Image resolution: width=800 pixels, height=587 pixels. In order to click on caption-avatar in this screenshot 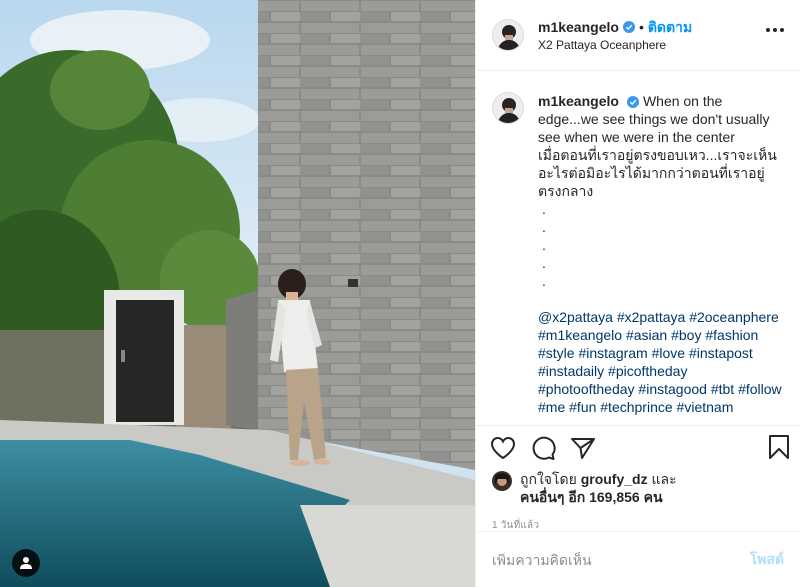, I will do `click(508, 108)`.